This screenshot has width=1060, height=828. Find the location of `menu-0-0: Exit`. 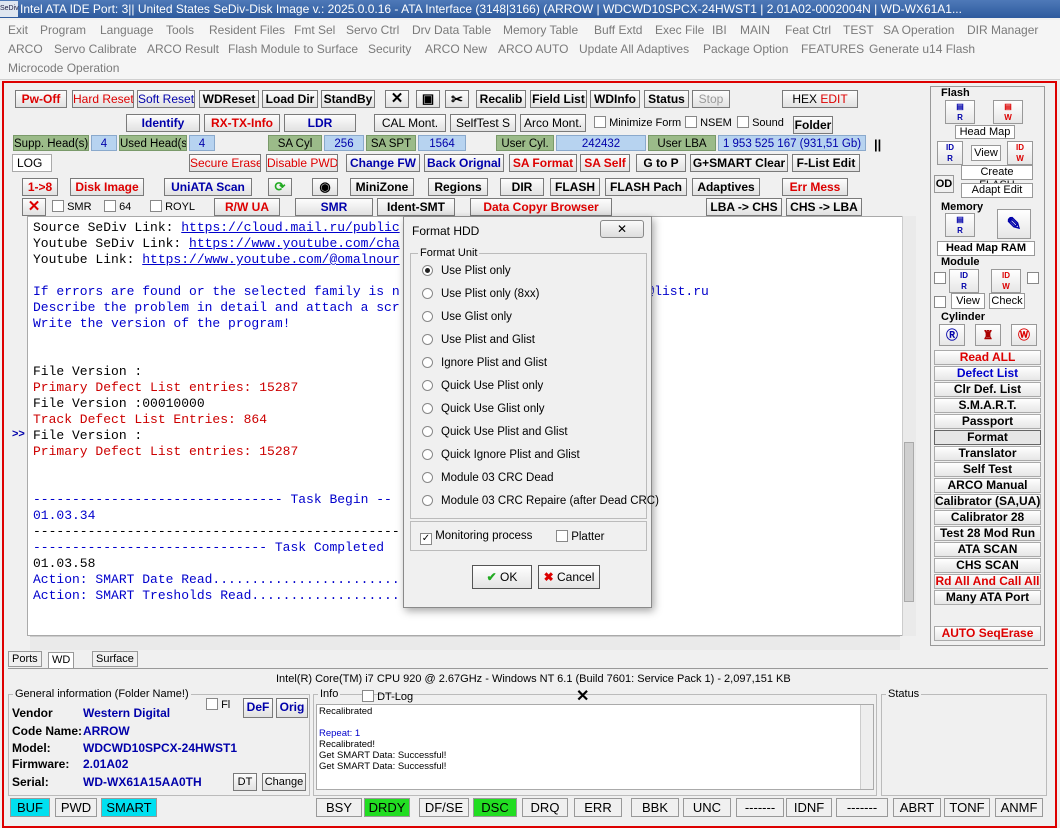

menu-0-0: Exit is located at coordinates (18, 30).